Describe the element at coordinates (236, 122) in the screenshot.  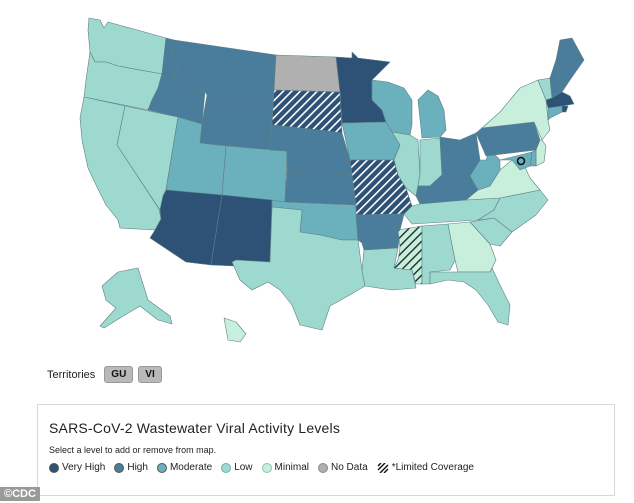
I see `state-wy: Wyoming` at that location.